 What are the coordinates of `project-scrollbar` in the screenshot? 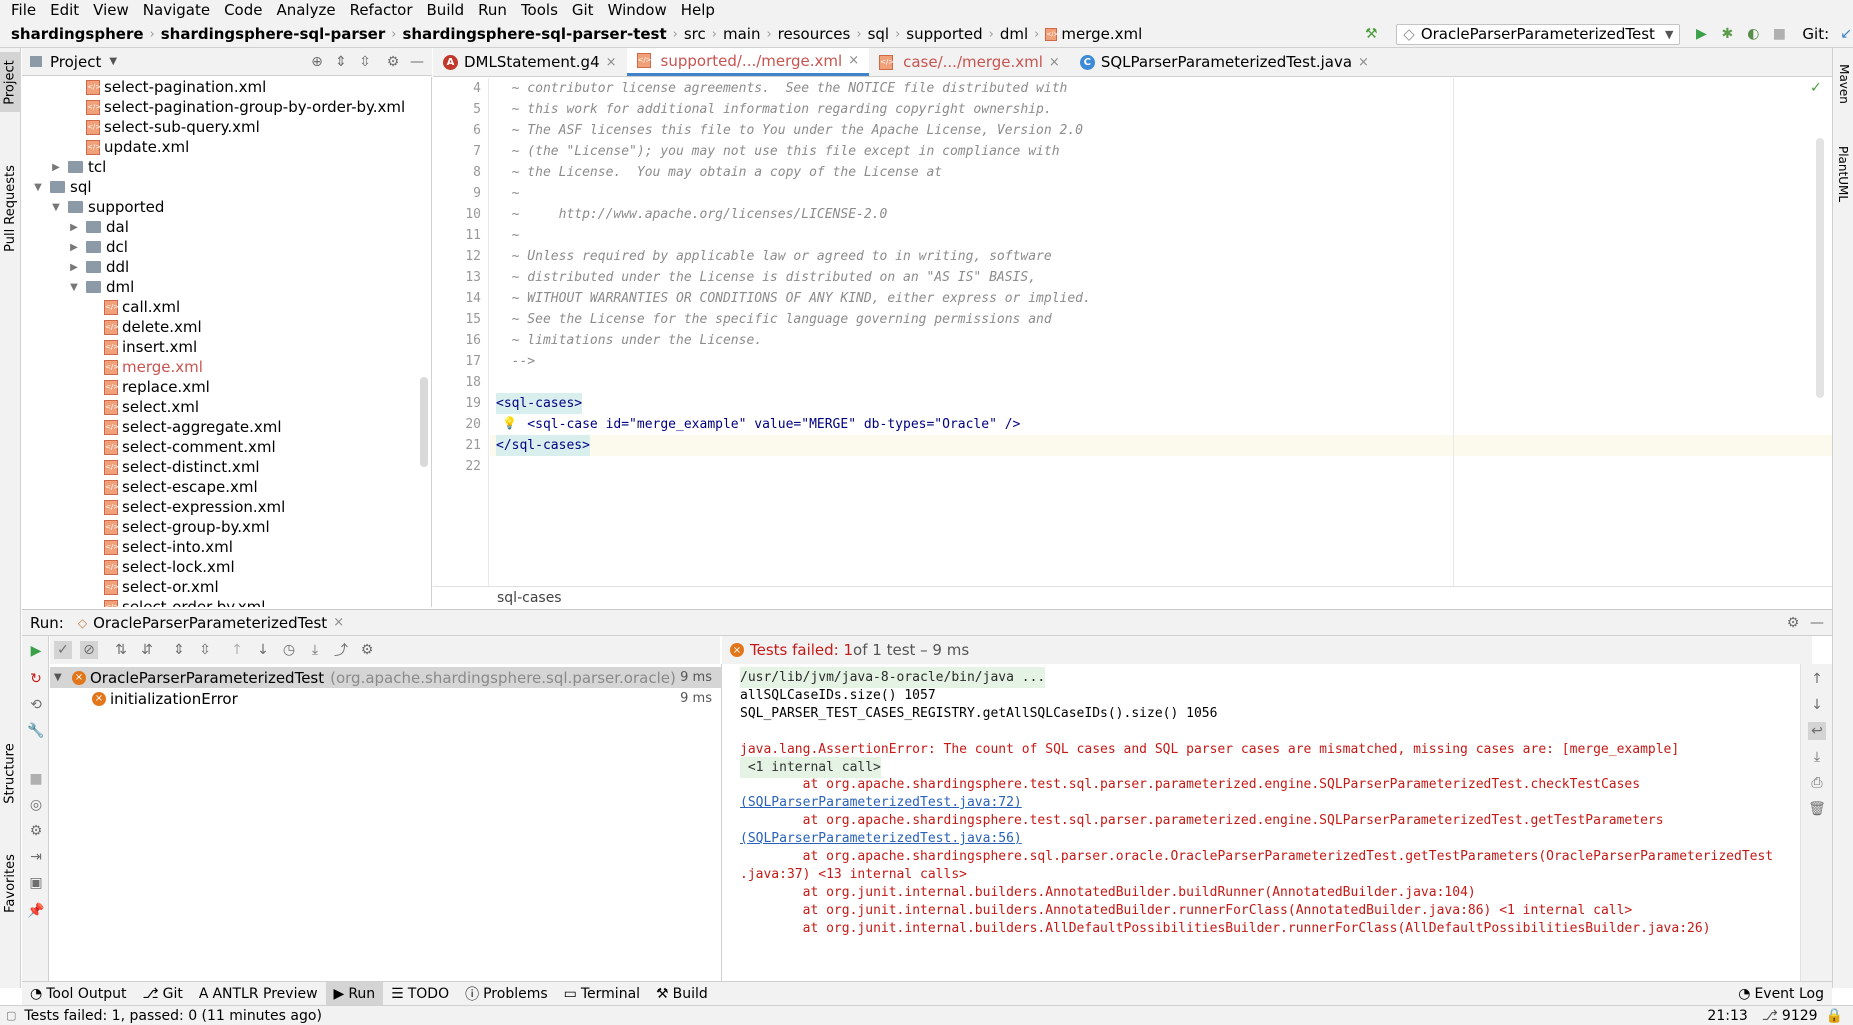 It's located at (424, 422).